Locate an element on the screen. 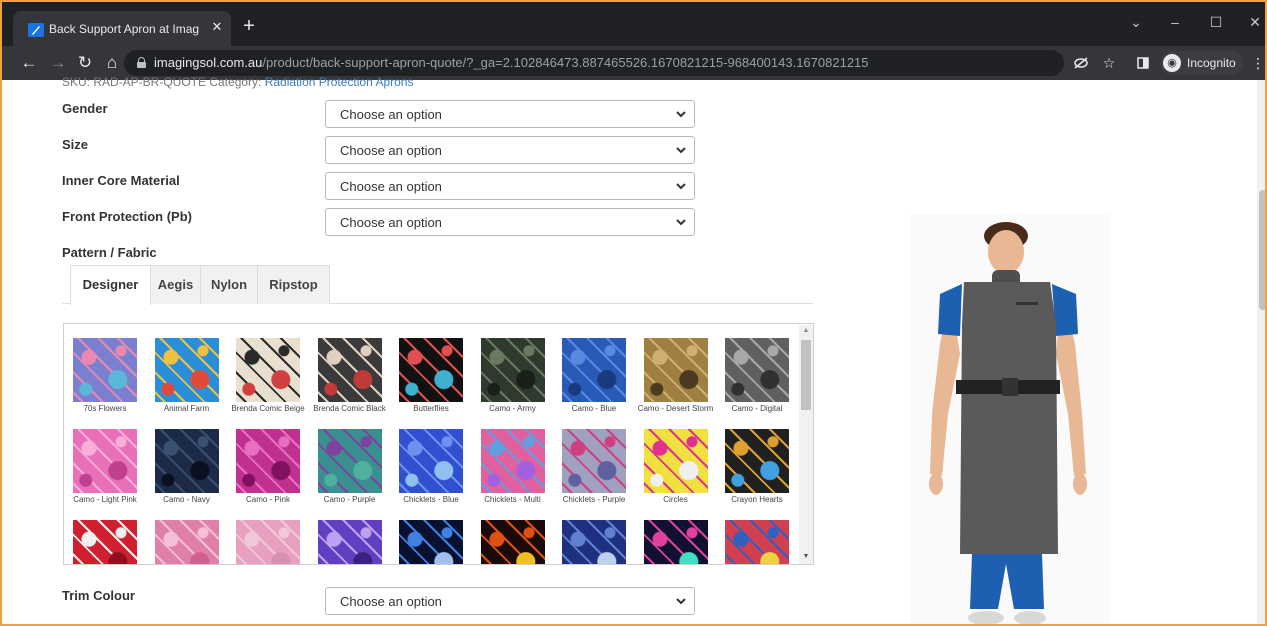 The height and width of the screenshot is (626, 1267). swatch-item: Camo - Purple is located at coordinates (350, 469).